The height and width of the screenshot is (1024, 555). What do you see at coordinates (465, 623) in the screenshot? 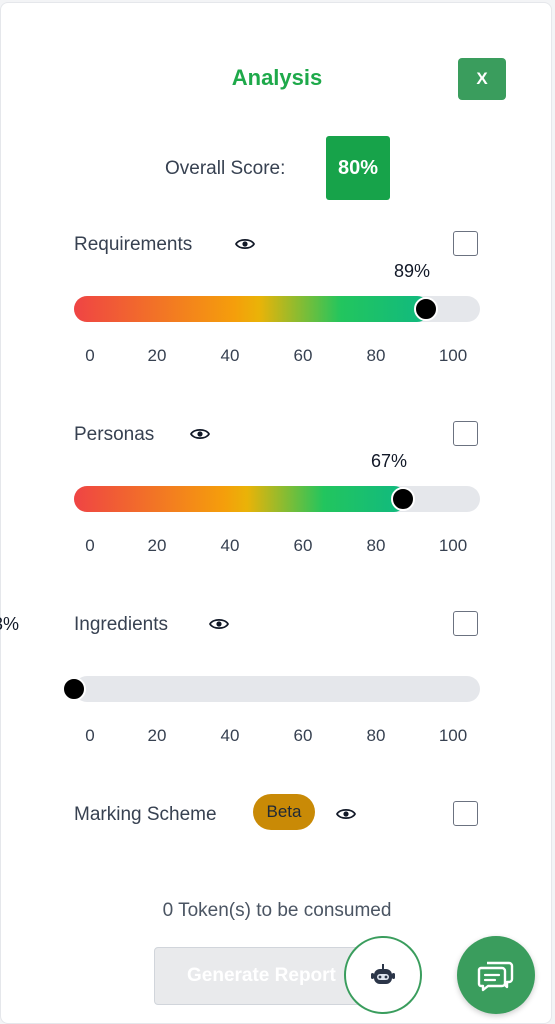
I see `ingredients-checkbox` at bounding box center [465, 623].